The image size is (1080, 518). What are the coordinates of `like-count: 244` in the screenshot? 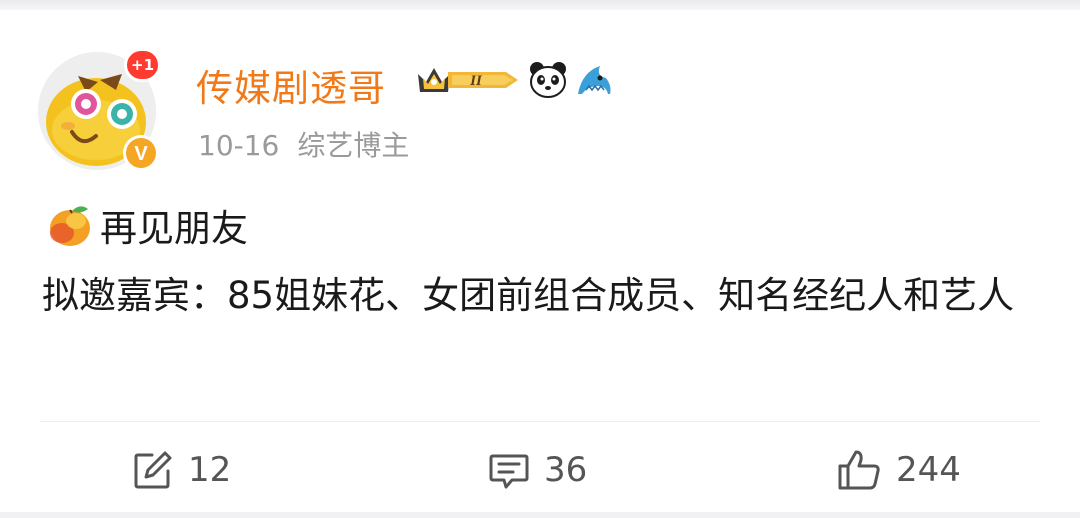 It's located at (928, 470).